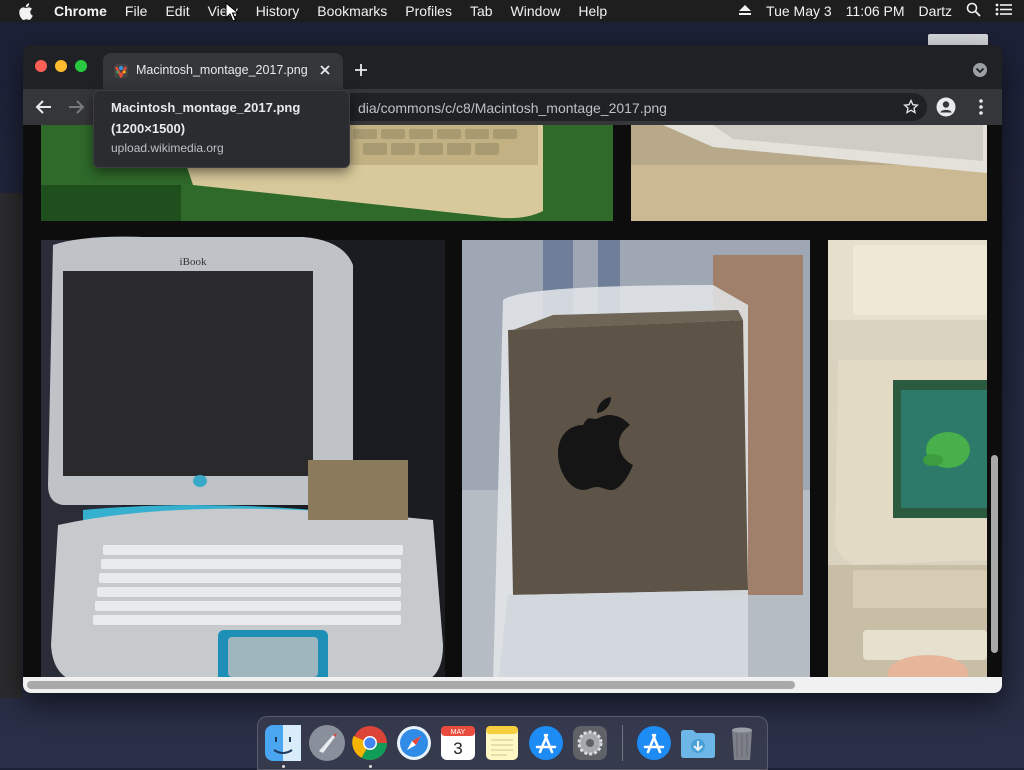 Image resolution: width=1024 pixels, height=770 pixels. Describe the element at coordinates (206, 107) in the screenshot. I see `hover-card-title: Macintosh_montage_2017.png` at that location.